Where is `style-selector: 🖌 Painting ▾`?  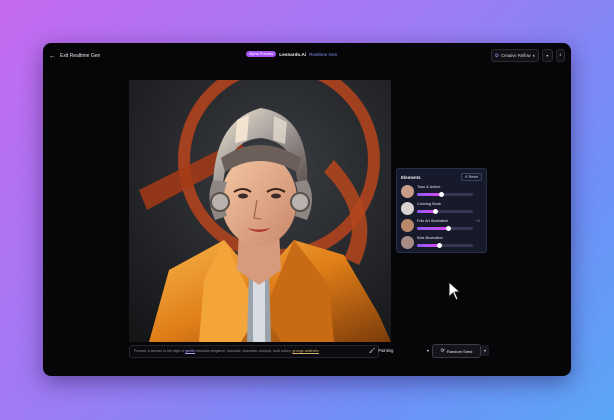
style-selector: 🖌 Painting ▾ is located at coordinates (399, 350).